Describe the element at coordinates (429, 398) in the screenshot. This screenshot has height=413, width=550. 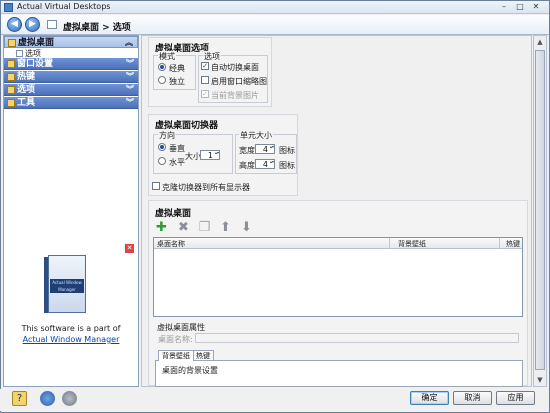
I see `ok-button: 确定` at that location.